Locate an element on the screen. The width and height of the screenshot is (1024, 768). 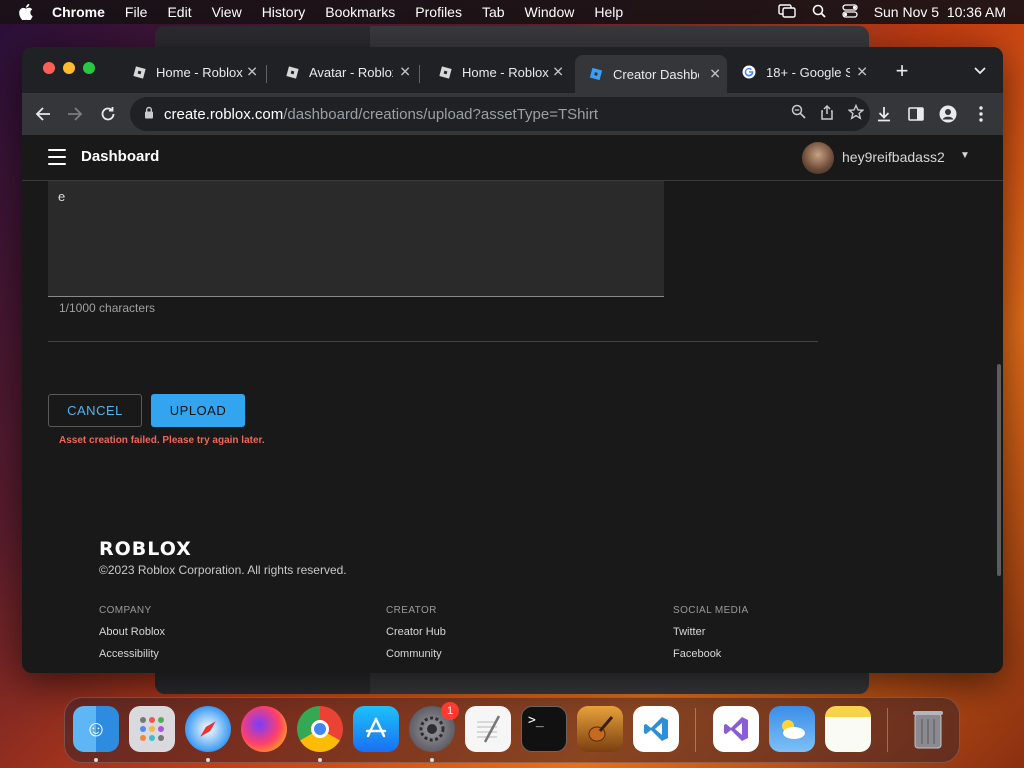
url-host: create.roblox.com is located at coordinates (224, 114).